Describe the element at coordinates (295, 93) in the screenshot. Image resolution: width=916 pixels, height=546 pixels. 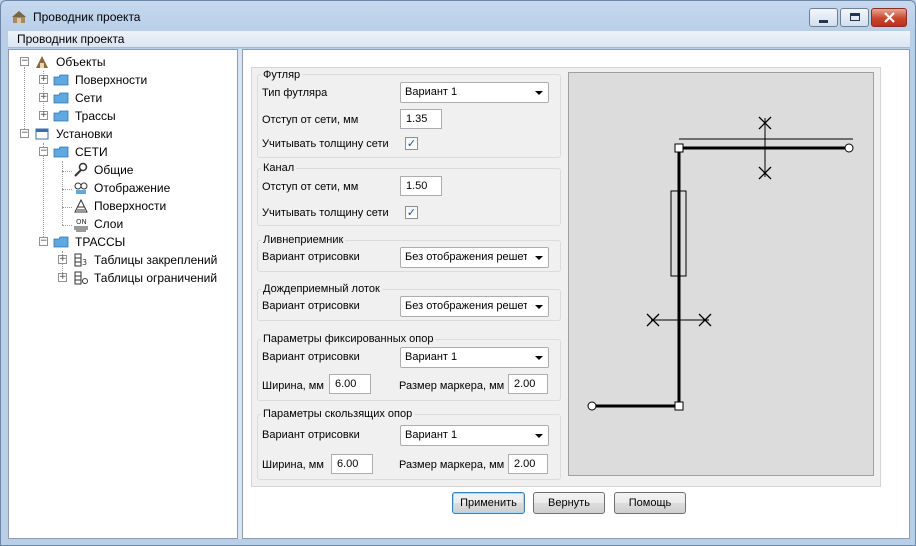
I see `casing-type-label: Тип футляра` at that location.